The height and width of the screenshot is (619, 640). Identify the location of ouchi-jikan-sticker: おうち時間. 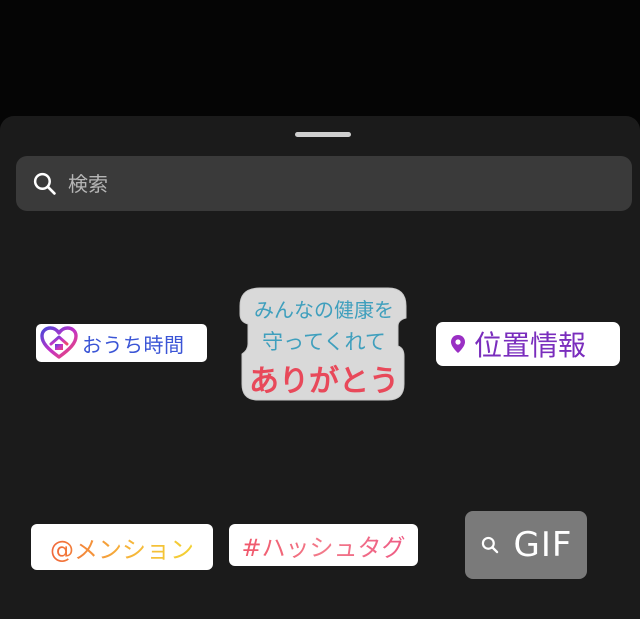
(121, 343).